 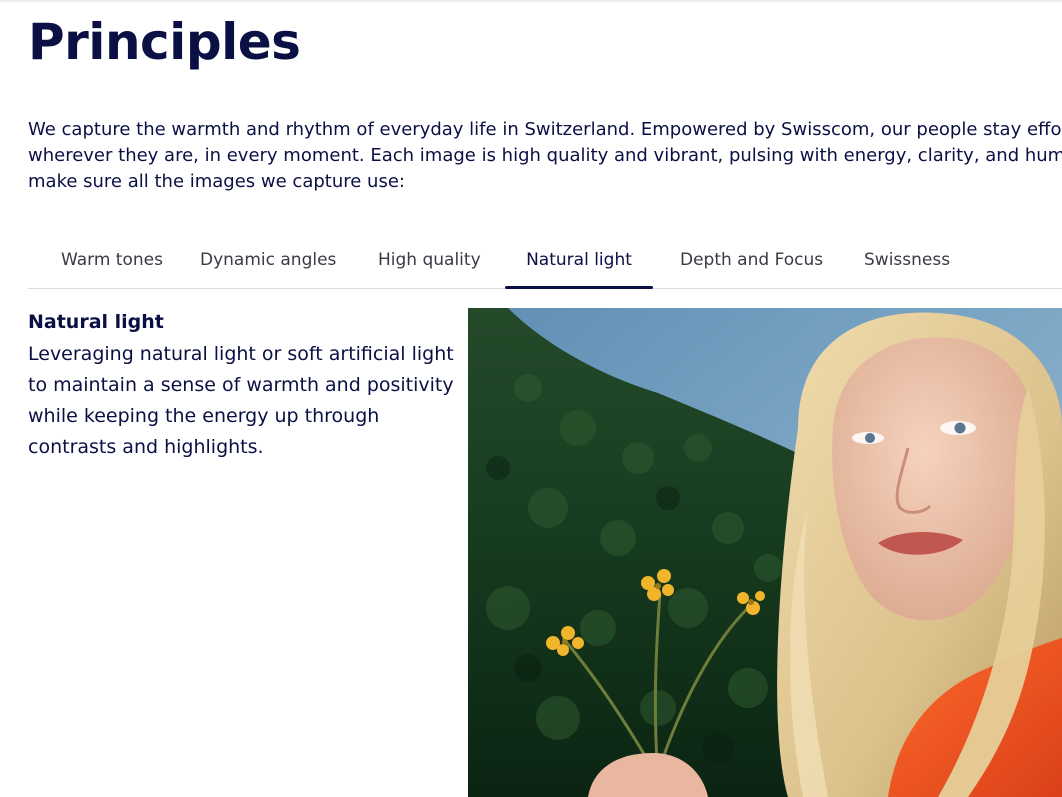 What do you see at coordinates (96, 322) in the screenshot?
I see `panel-heading: Natural light` at bounding box center [96, 322].